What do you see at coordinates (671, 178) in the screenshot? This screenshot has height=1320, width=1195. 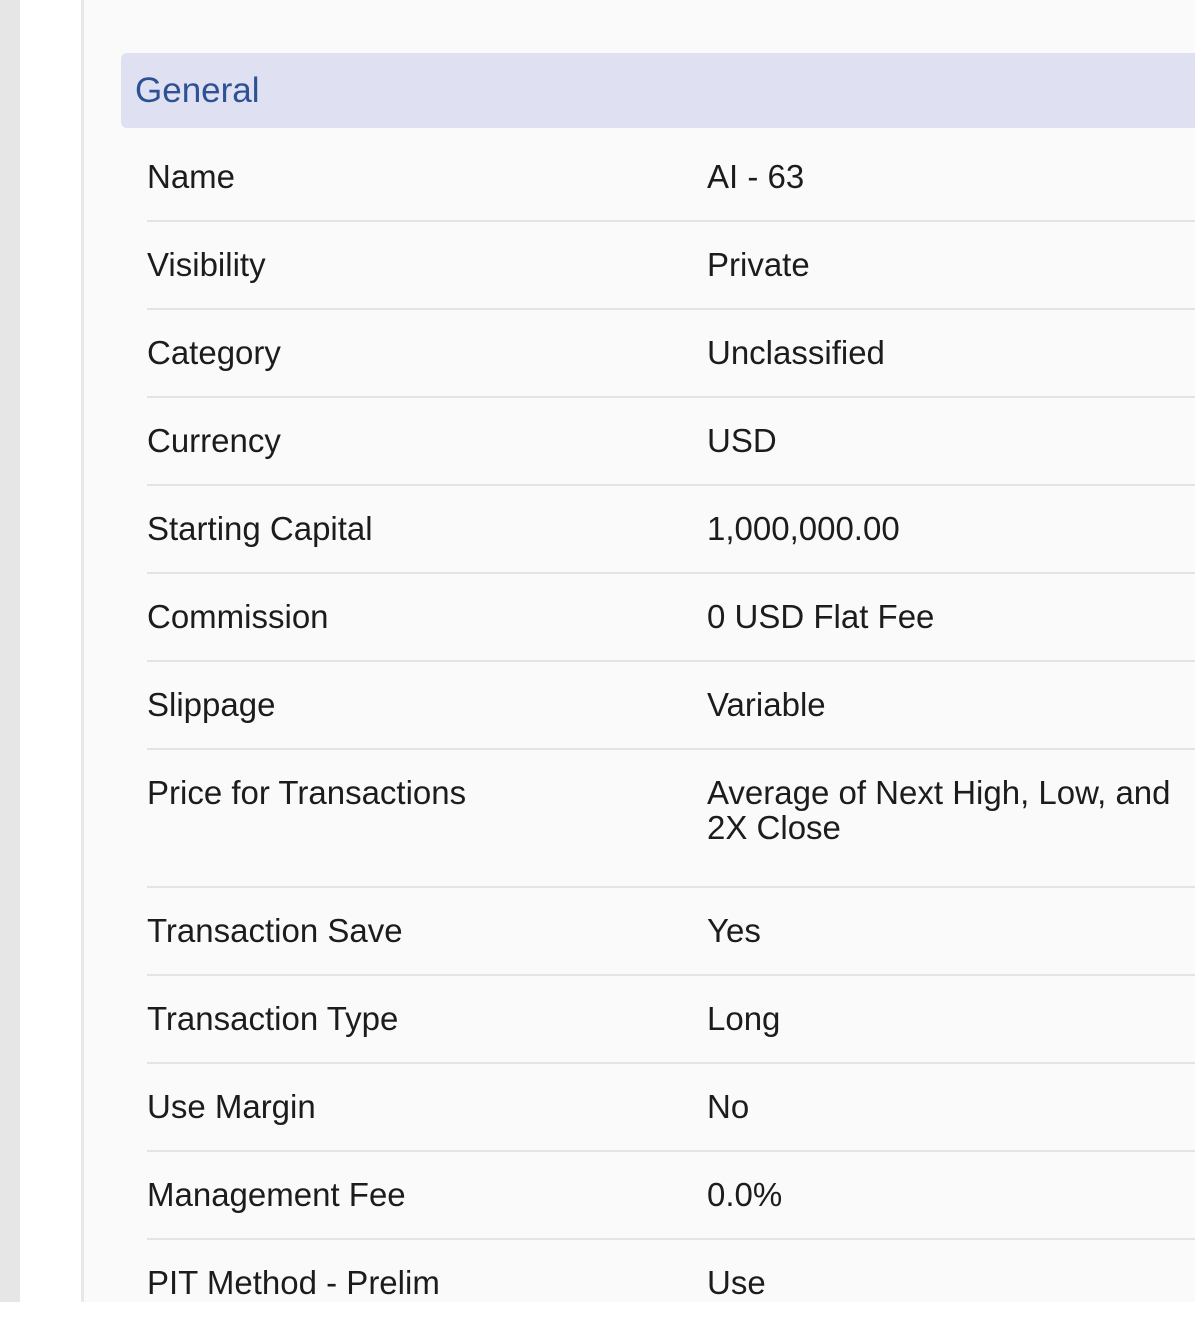 I see `setting-row-name: Name AI - 63` at bounding box center [671, 178].